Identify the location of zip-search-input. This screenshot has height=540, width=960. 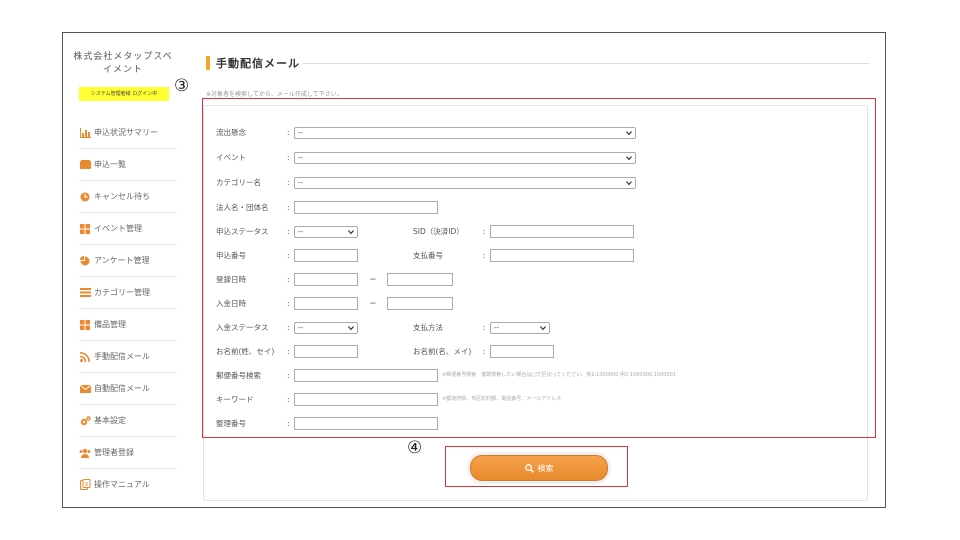
(366, 375).